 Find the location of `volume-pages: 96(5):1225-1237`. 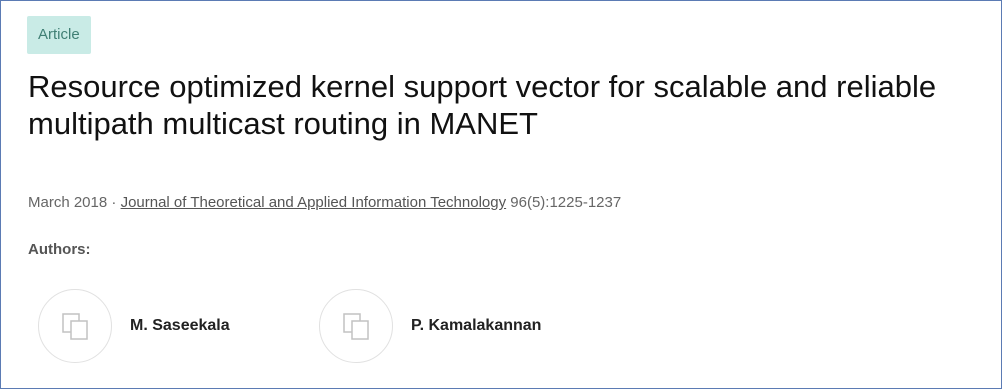

volume-pages: 96(5):1225-1237 is located at coordinates (564, 202).